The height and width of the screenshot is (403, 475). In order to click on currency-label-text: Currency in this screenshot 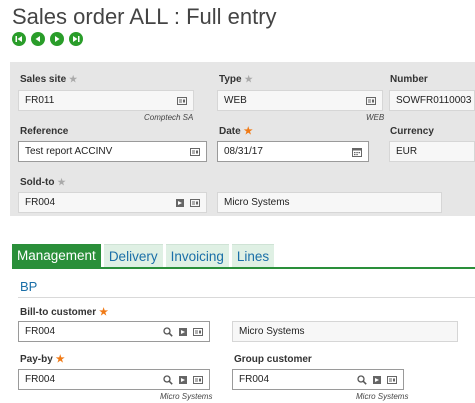, I will do `click(412, 131)`.